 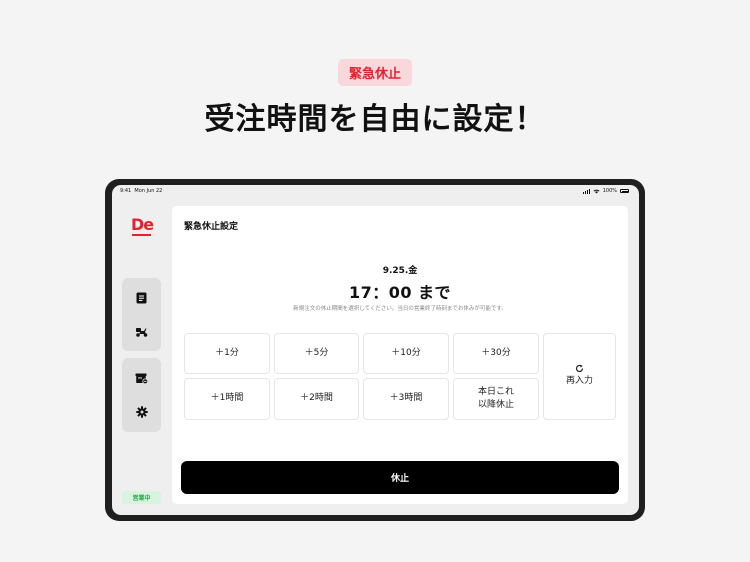 I want to click on status-bar: 9:41 Mon Jun 22 100%, so click(x=375, y=191).